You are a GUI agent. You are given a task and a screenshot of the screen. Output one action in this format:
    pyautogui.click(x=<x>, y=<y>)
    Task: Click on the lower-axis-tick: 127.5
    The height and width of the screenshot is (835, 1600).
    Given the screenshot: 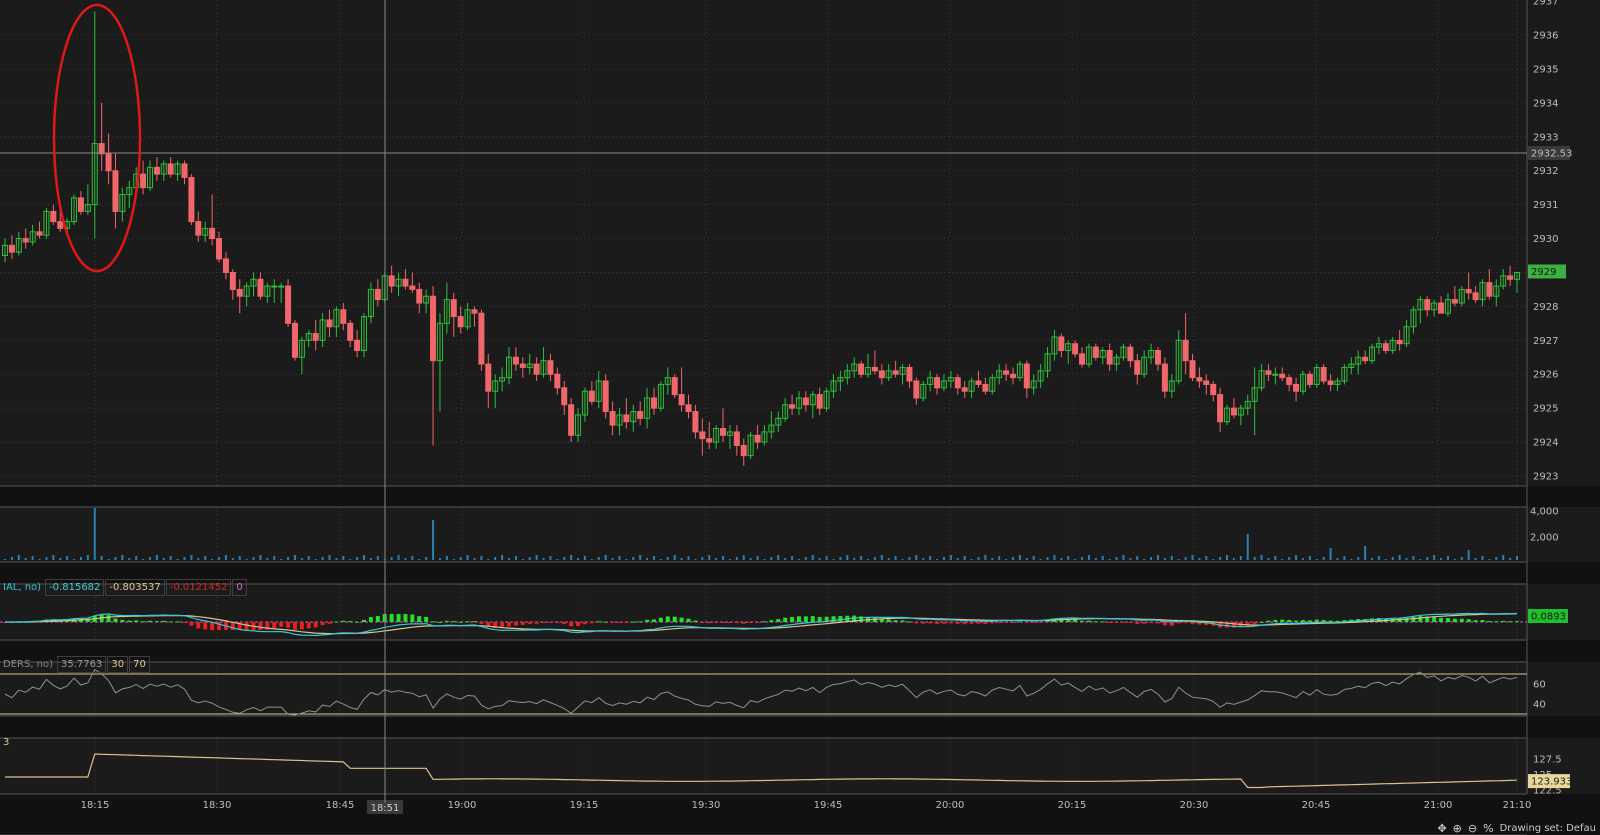 What is the action you would take?
    pyautogui.click(x=1547, y=760)
    